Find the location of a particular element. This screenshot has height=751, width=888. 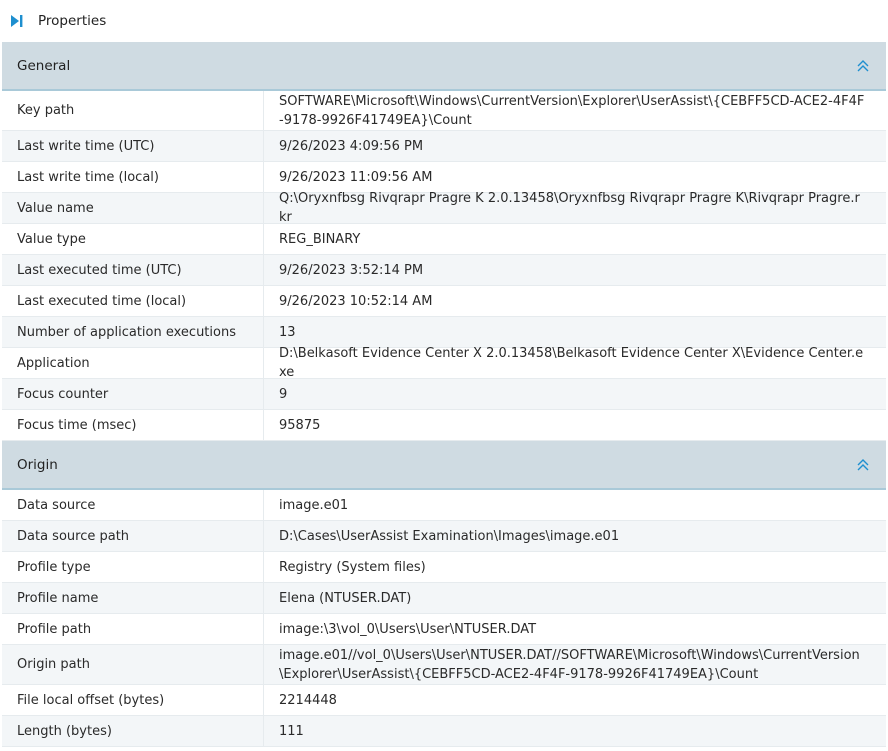

property-key: Last write time (UTC) is located at coordinates (133, 146).